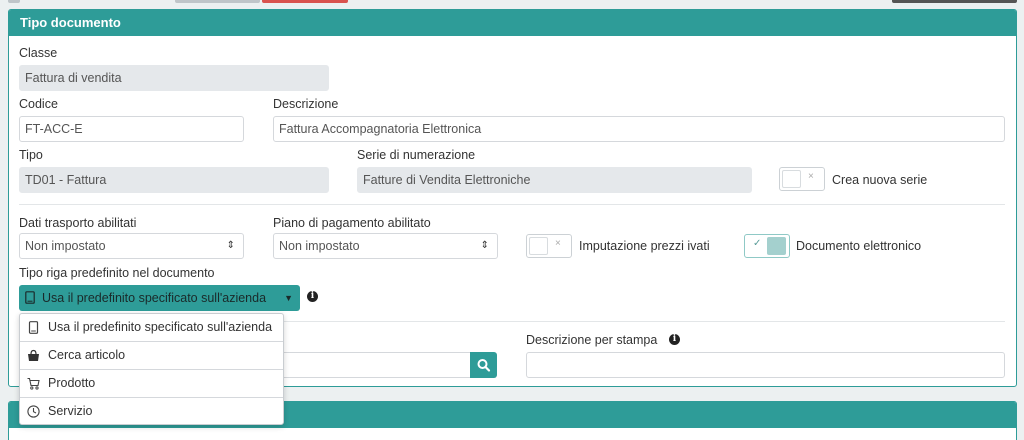 The height and width of the screenshot is (440, 1024). I want to click on documento-elettronico-toggle: ✓, so click(767, 246).